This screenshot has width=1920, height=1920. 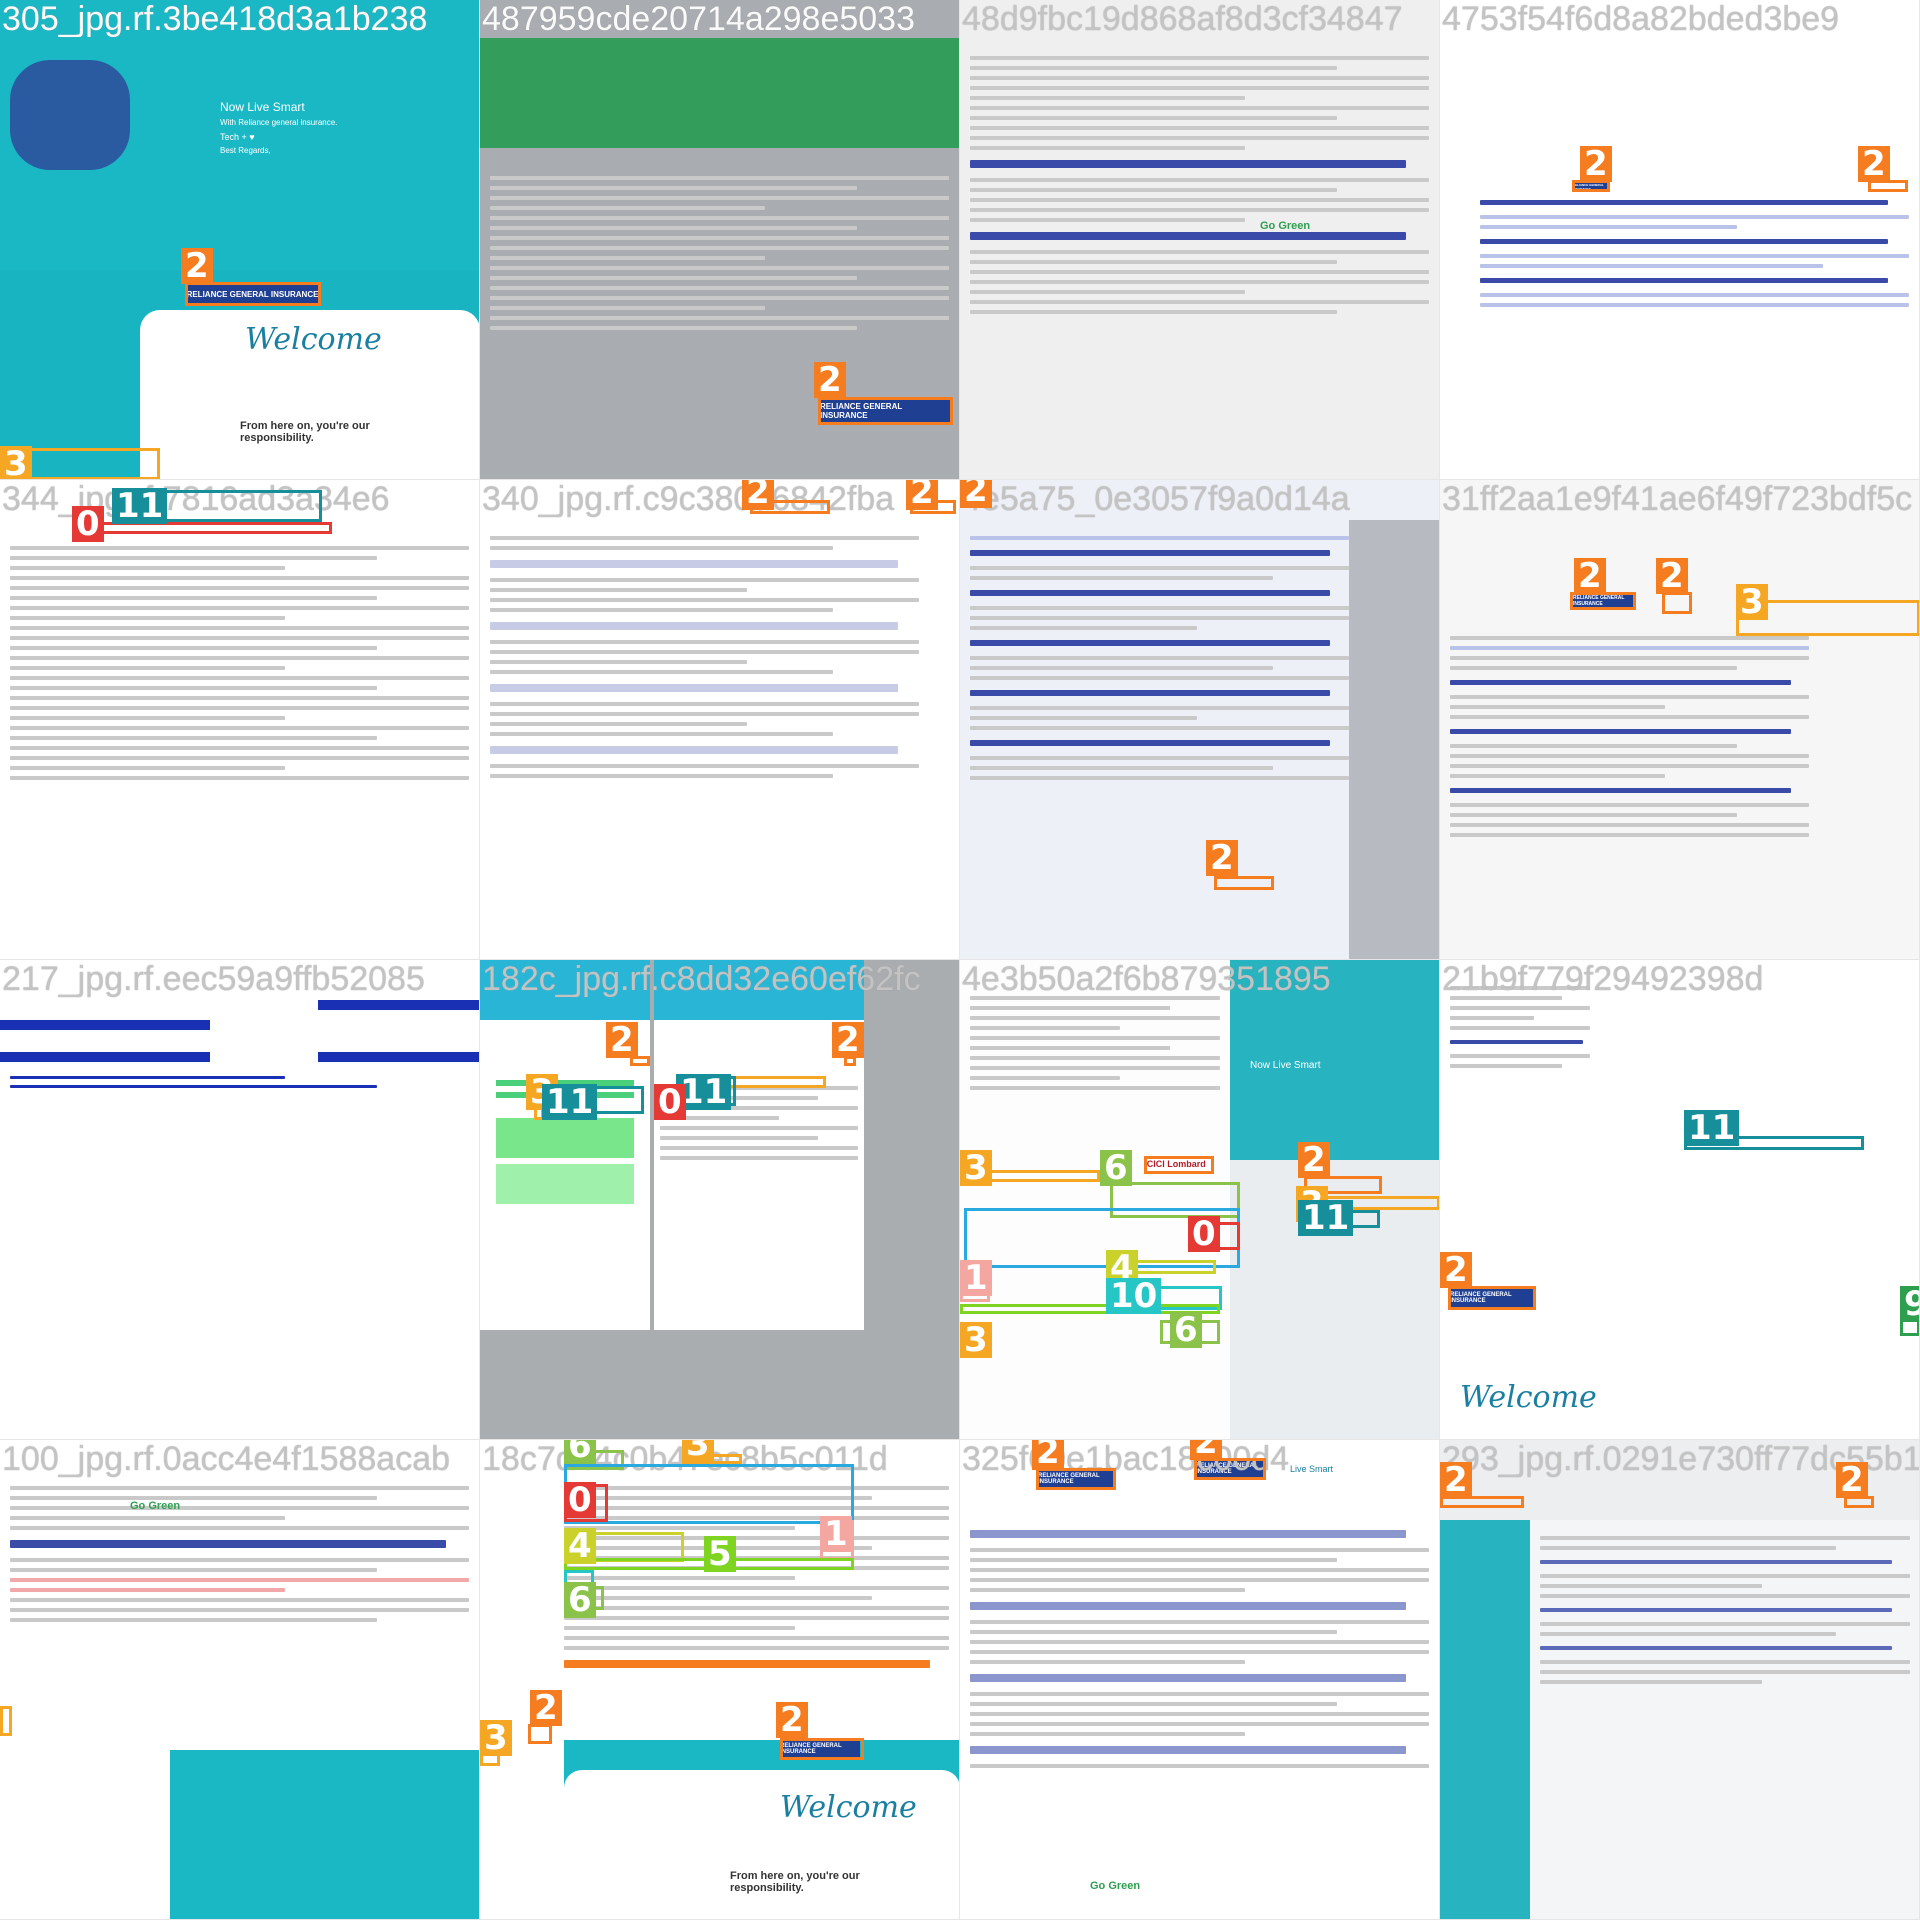 I want to click on teal-flyer, so click(x=1485, y=1719).